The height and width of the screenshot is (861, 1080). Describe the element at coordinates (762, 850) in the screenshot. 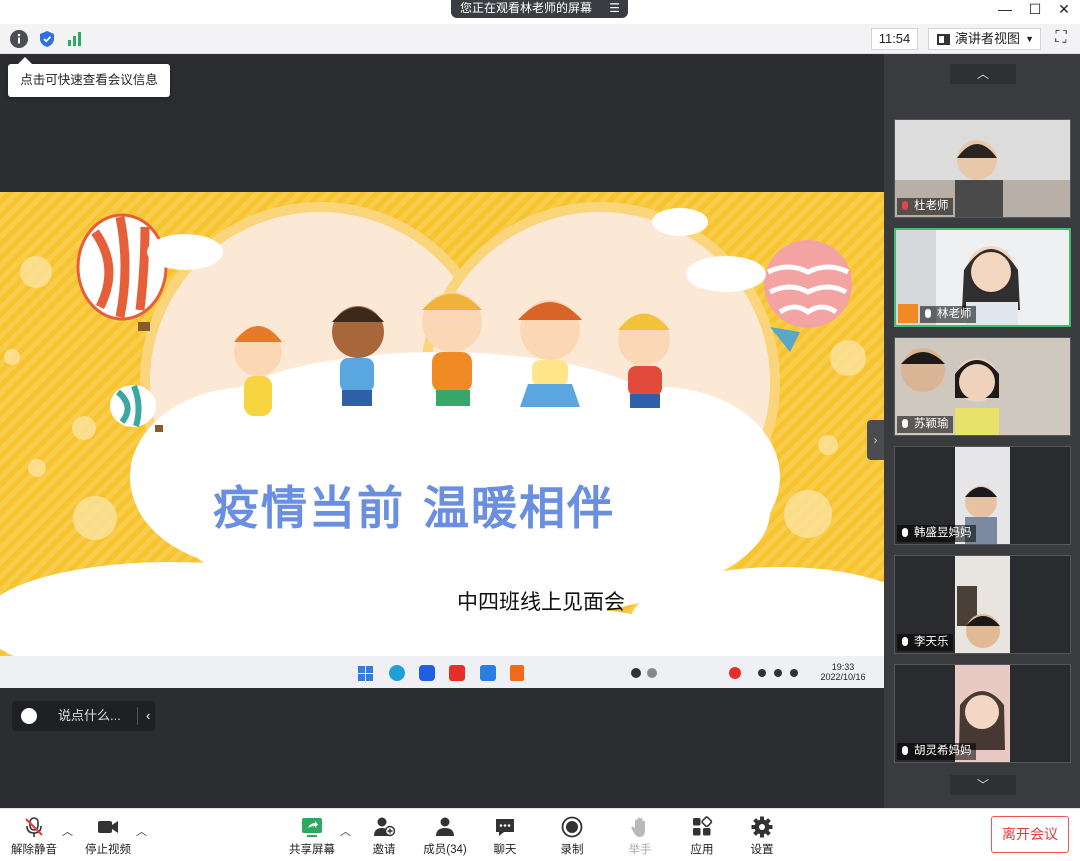

I see `settings-label: 设置` at that location.